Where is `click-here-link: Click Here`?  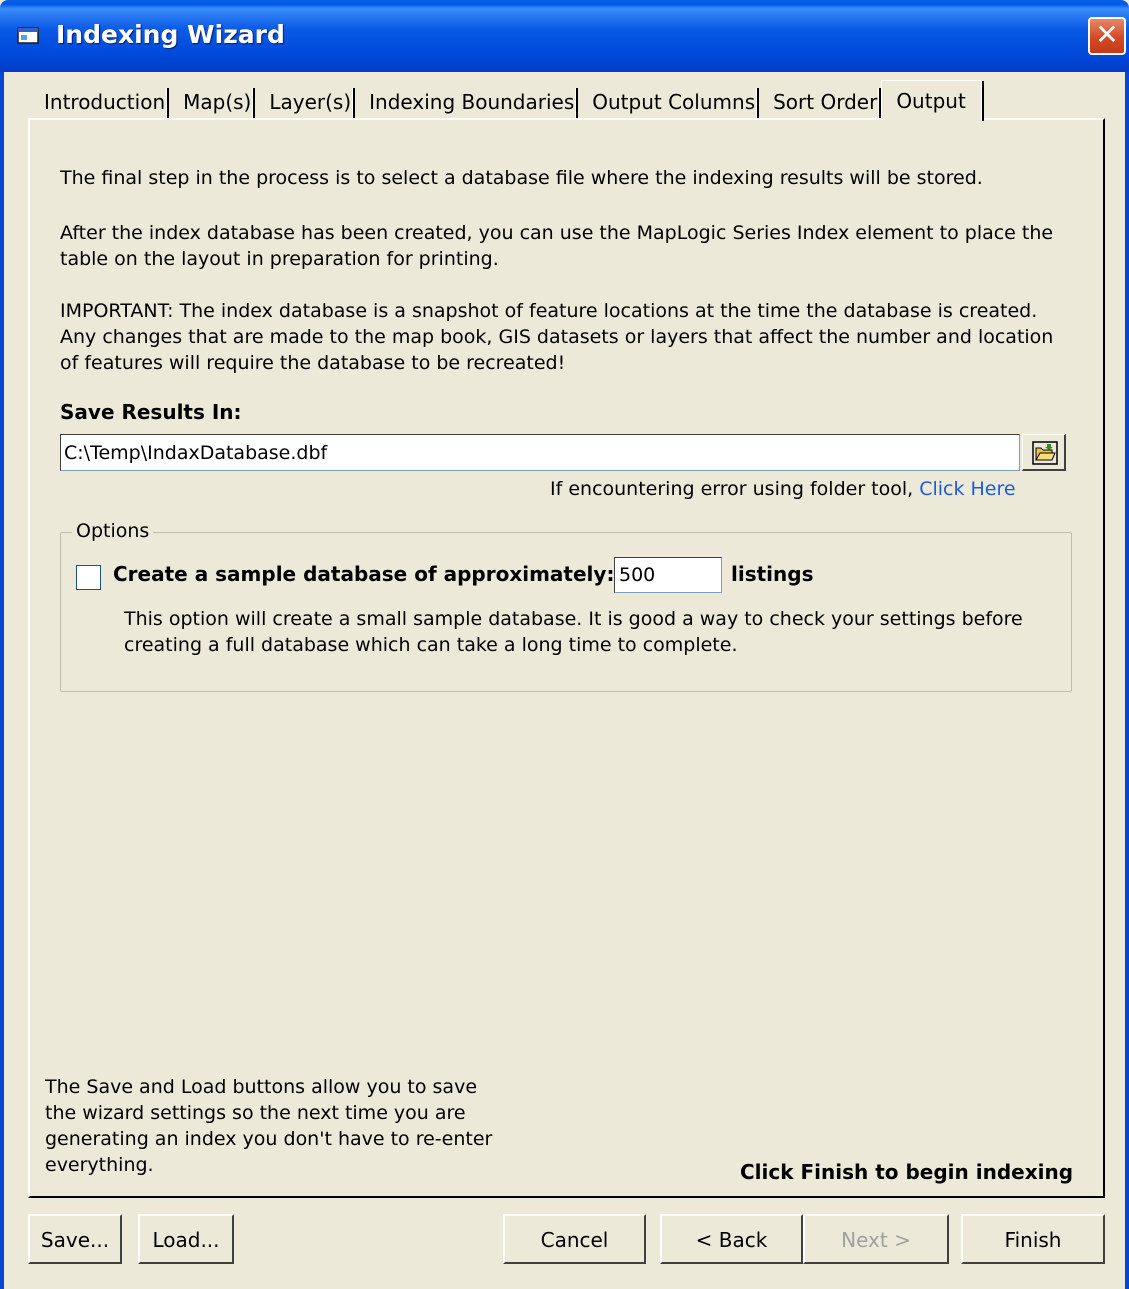
click-here-link: Click Here is located at coordinates (967, 489).